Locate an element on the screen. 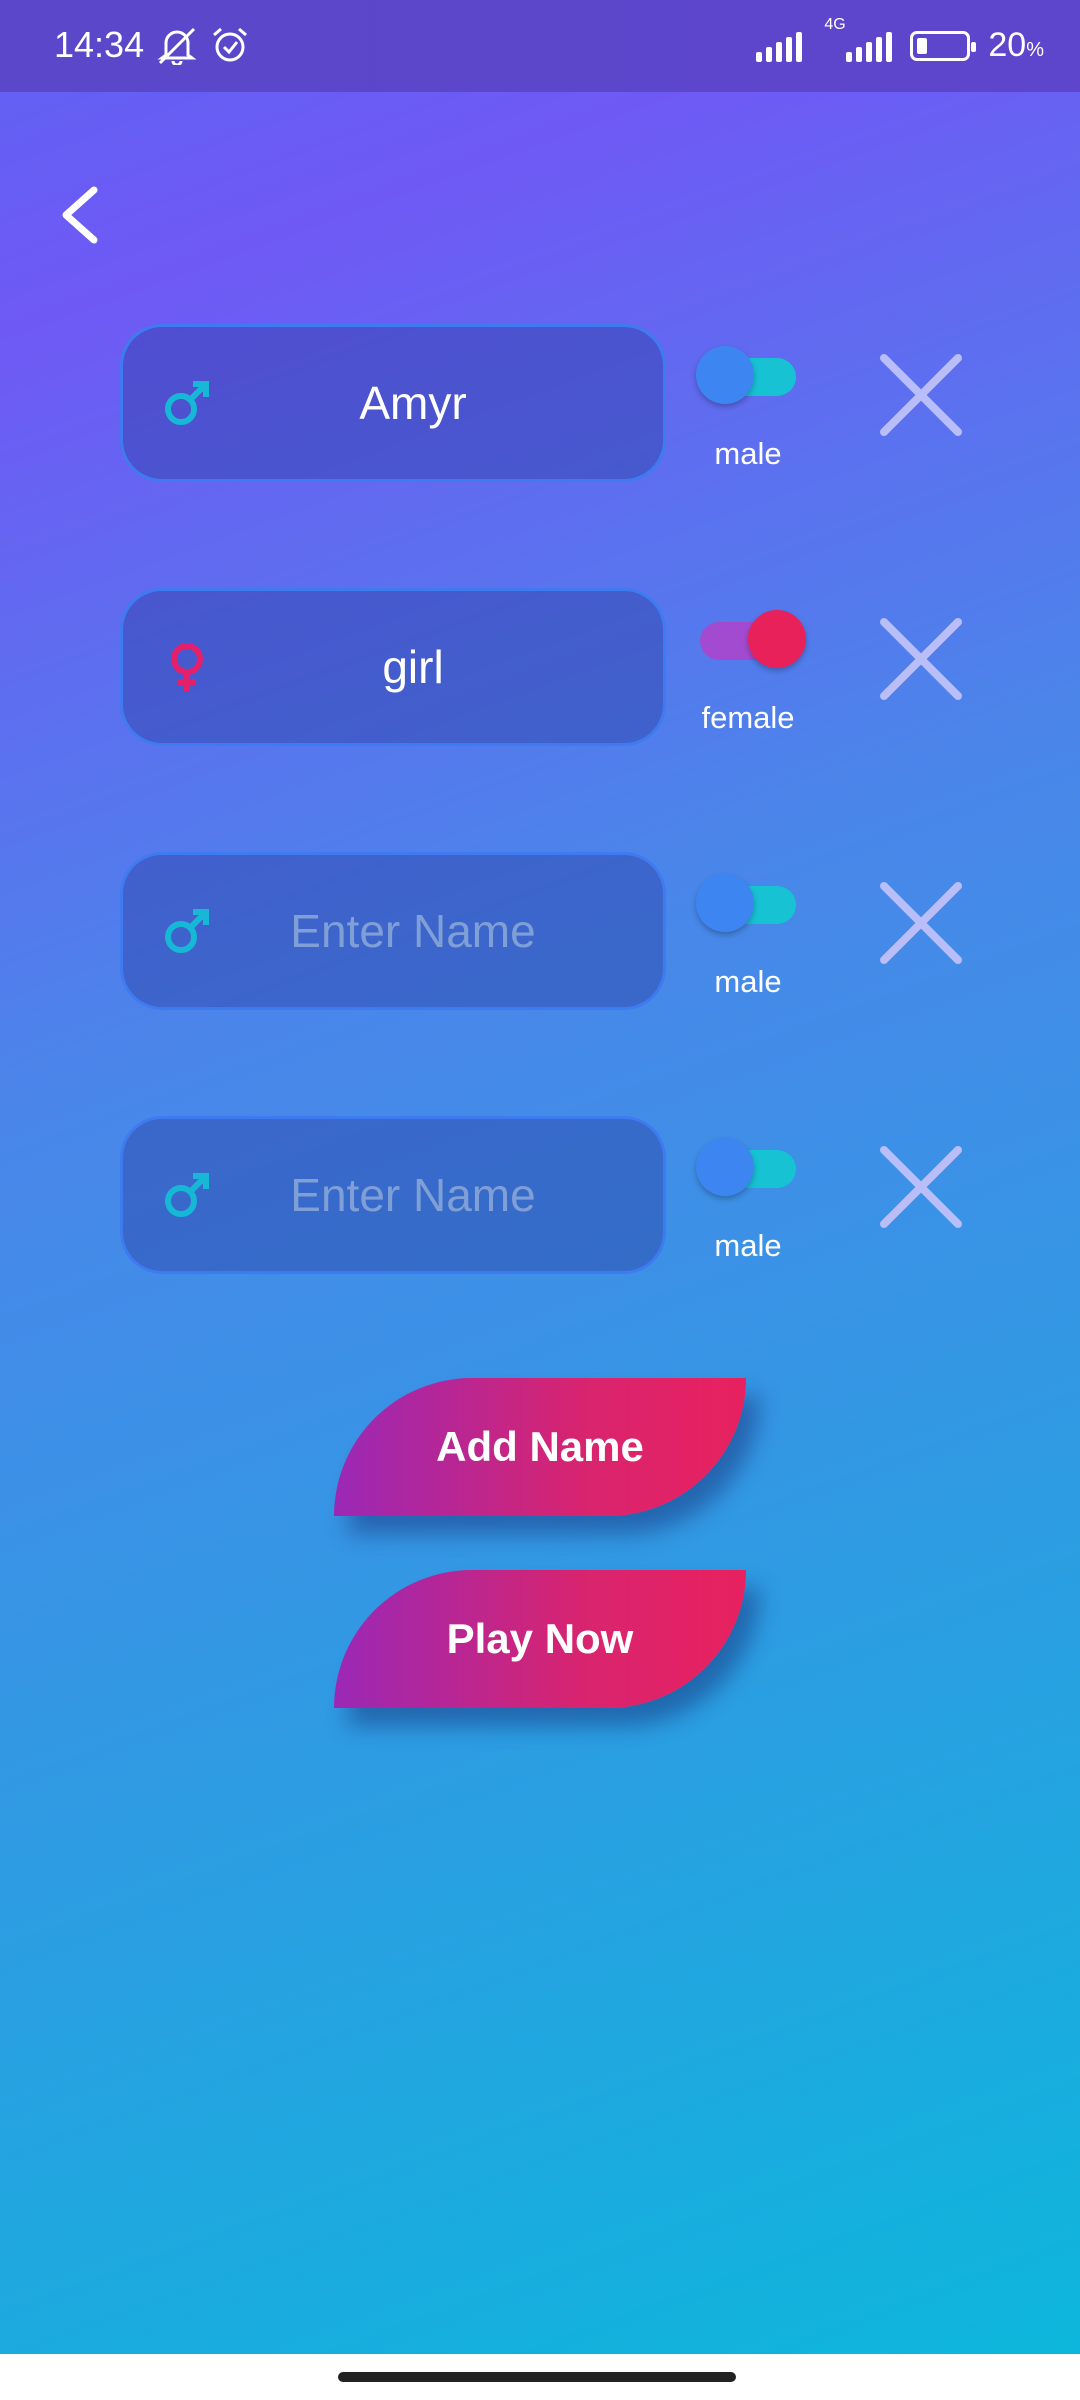  battery-icon is located at coordinates (943, 45).